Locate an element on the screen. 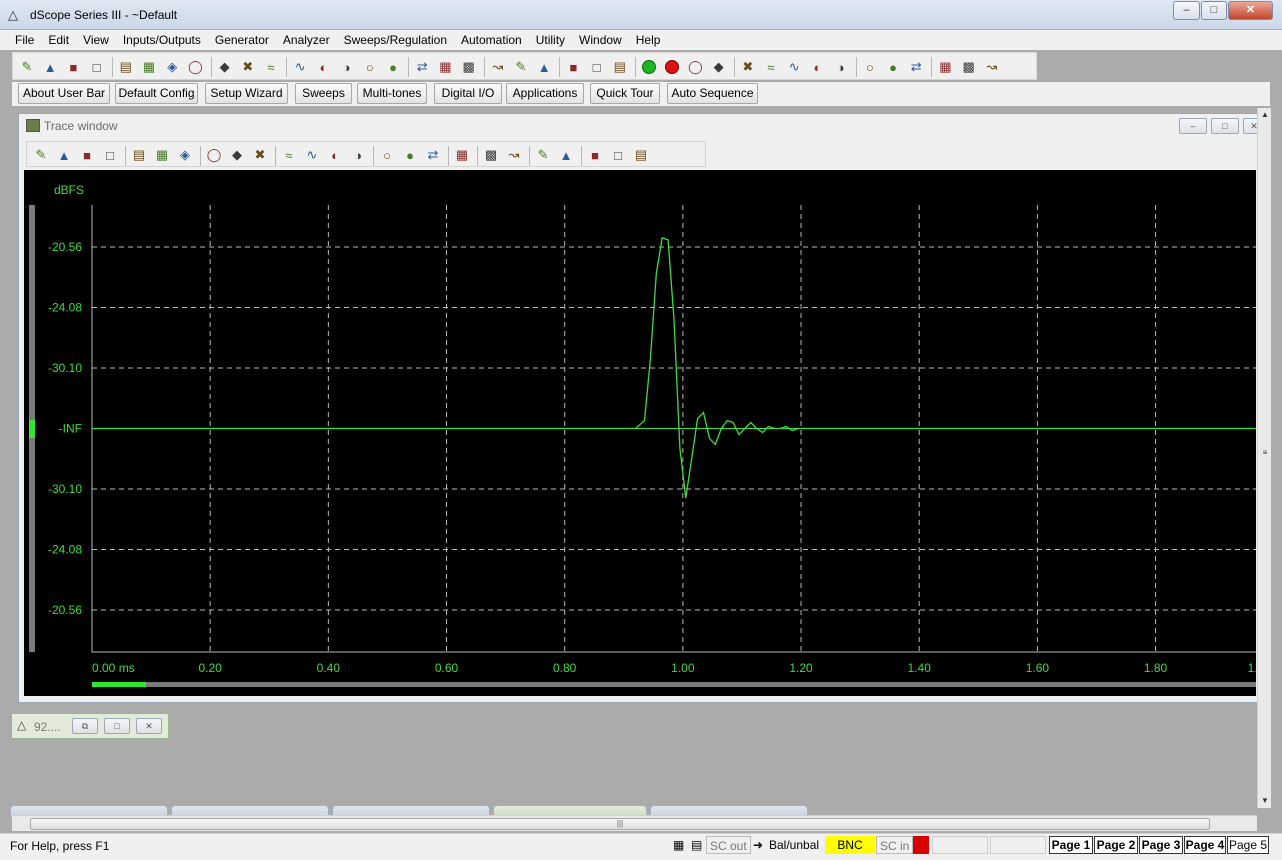 This screenshot has height=860, width=1282. save-icon: ■ is located at coordinates (73, 67).